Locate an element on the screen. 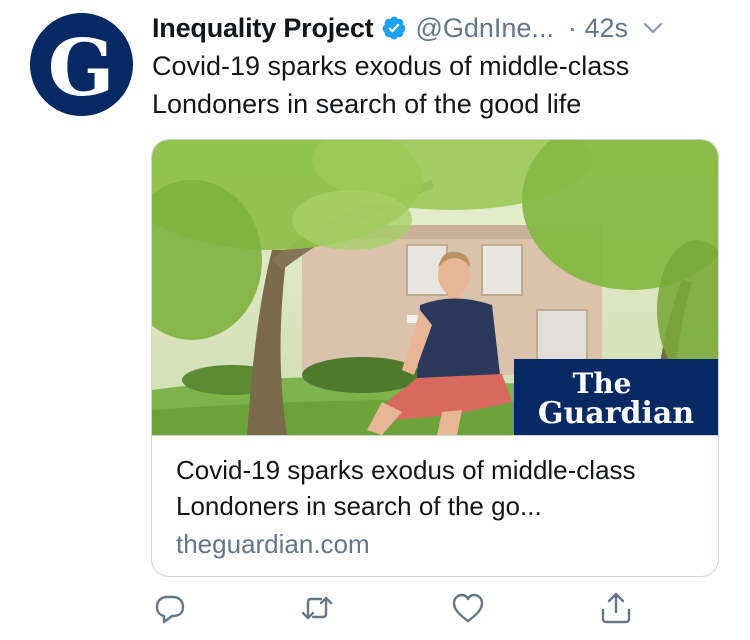 This screenshot has width=750, height=640. verified-badge-icon is located at coordinates (394, 28).